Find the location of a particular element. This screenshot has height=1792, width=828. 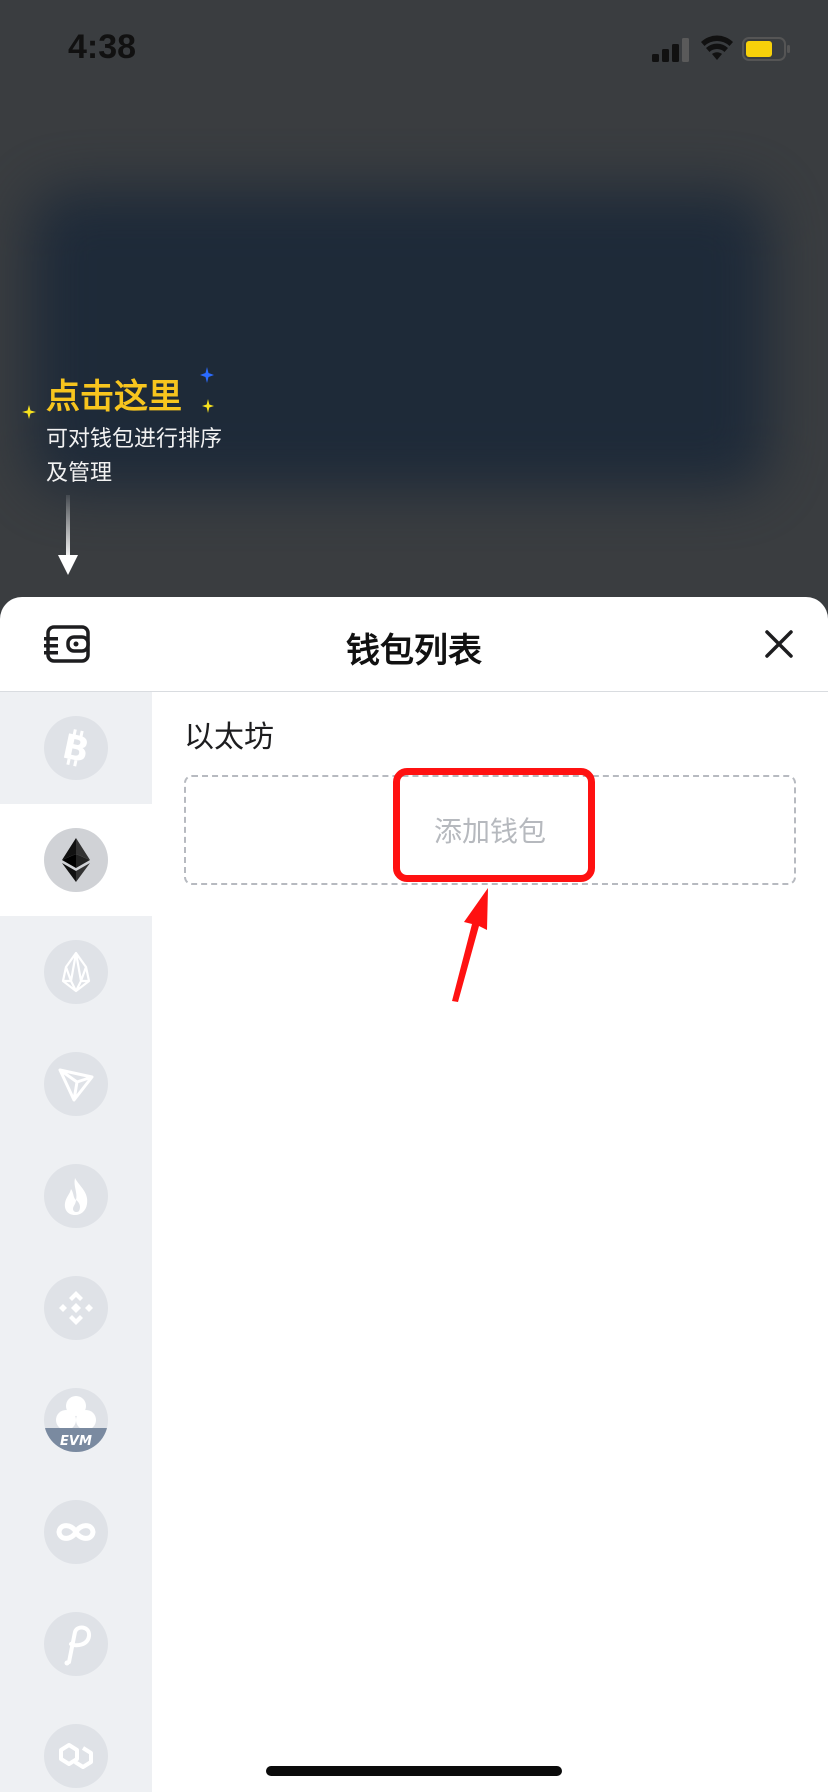

wifi-icon is located at coordinates (717, 47).